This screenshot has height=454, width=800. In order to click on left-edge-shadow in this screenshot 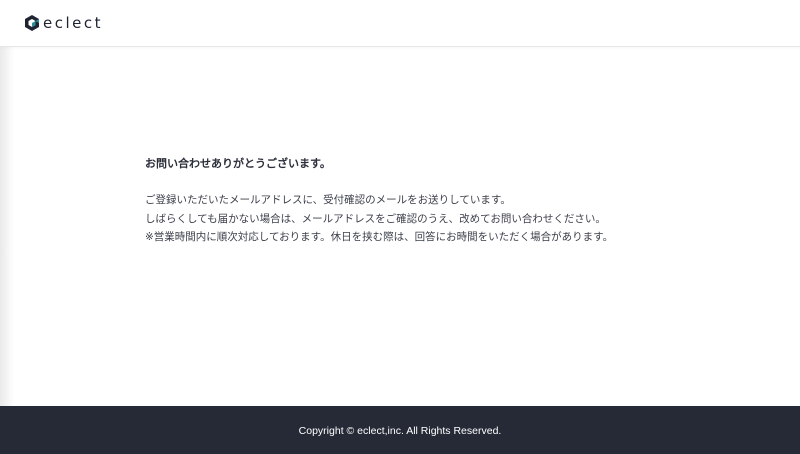, I will do `click(7, 226)`.